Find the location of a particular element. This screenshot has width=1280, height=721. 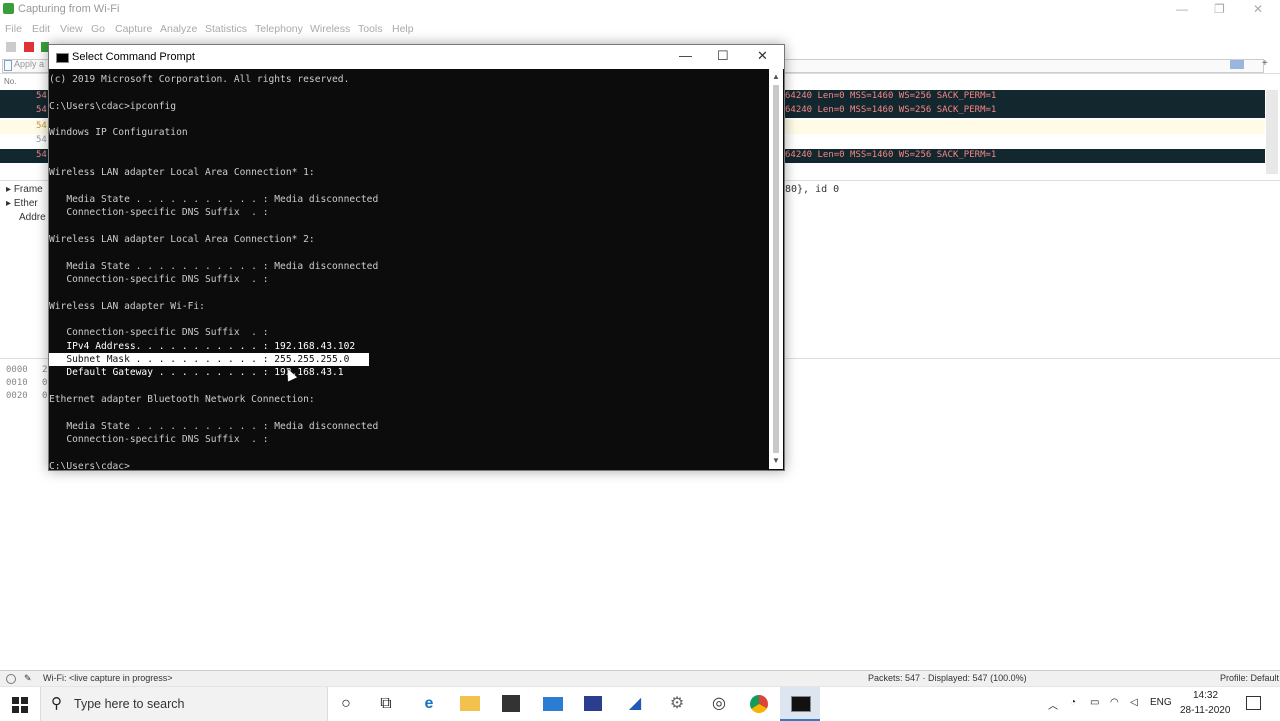

cmd-scrollbar: ▲ ▼ is located at coordinates (776, 269).